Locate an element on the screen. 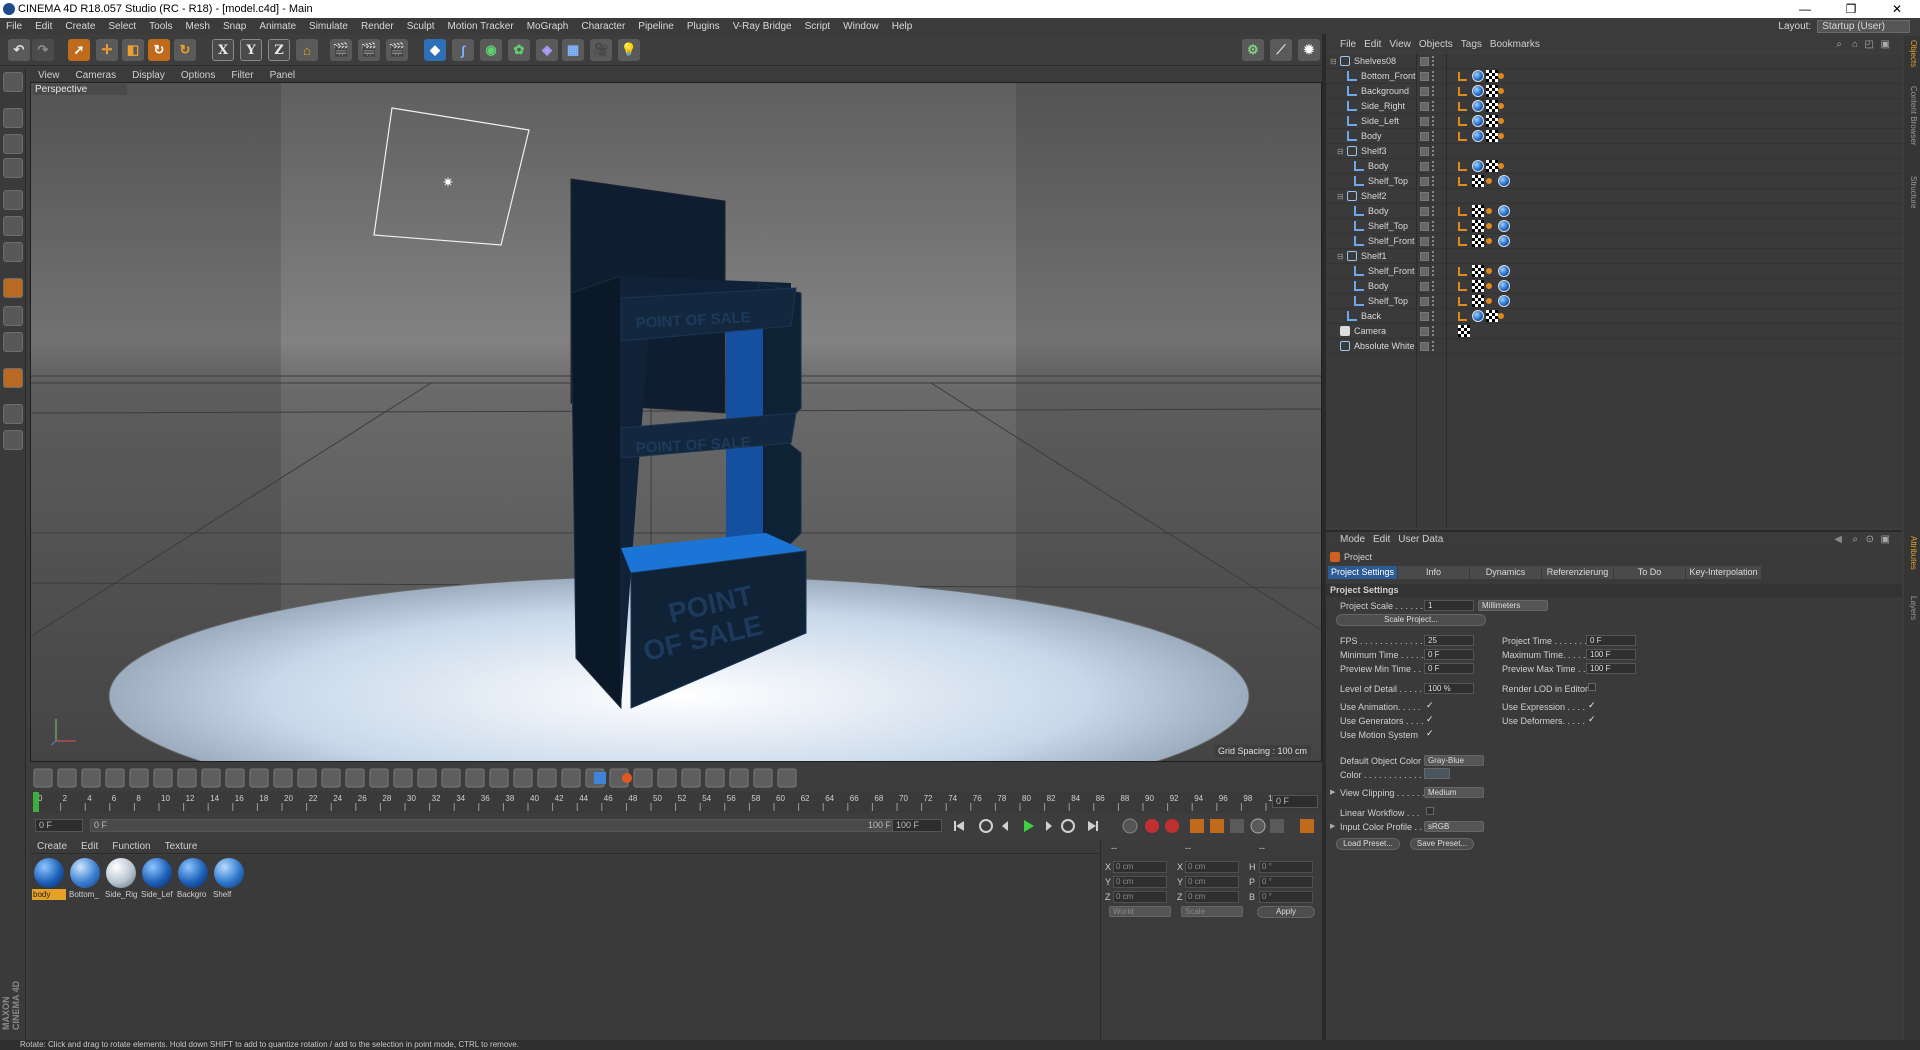 Image resolution: width=1920 pixels, height=1050 pixels. move-icon: ✛ is located at coordinates (107, 50).